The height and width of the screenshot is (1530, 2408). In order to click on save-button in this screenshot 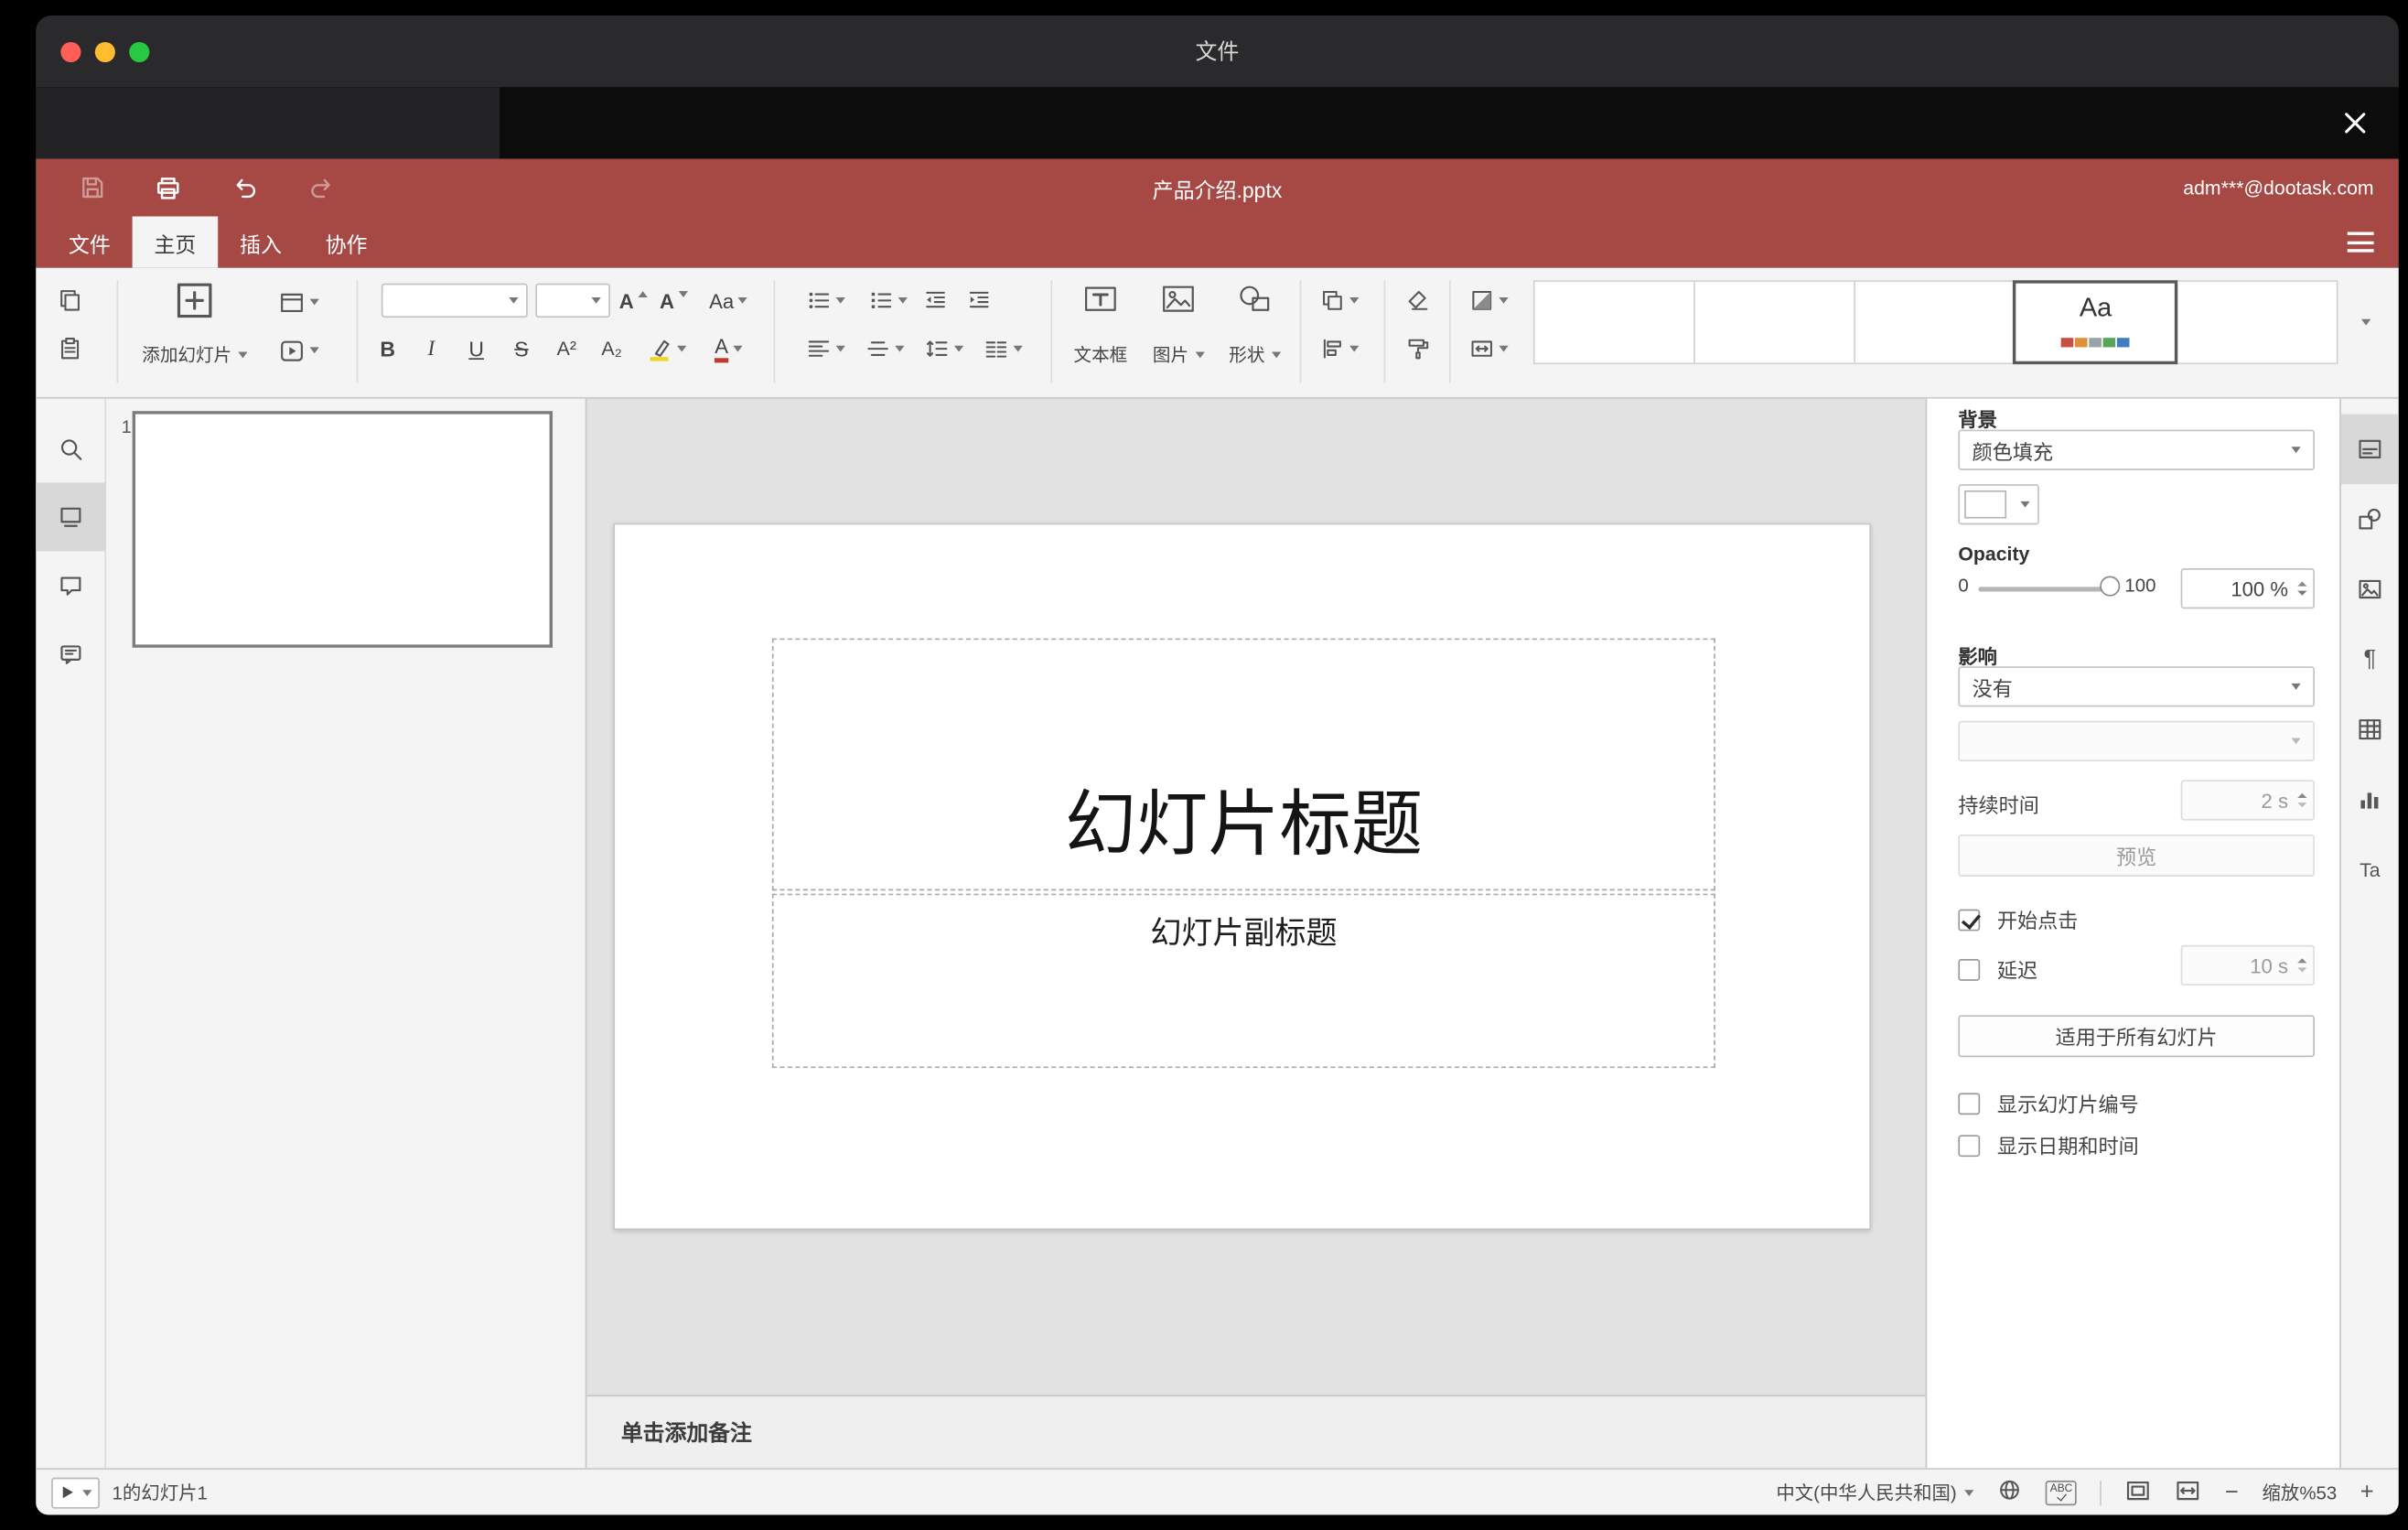, I will do `click(92, 188)`.